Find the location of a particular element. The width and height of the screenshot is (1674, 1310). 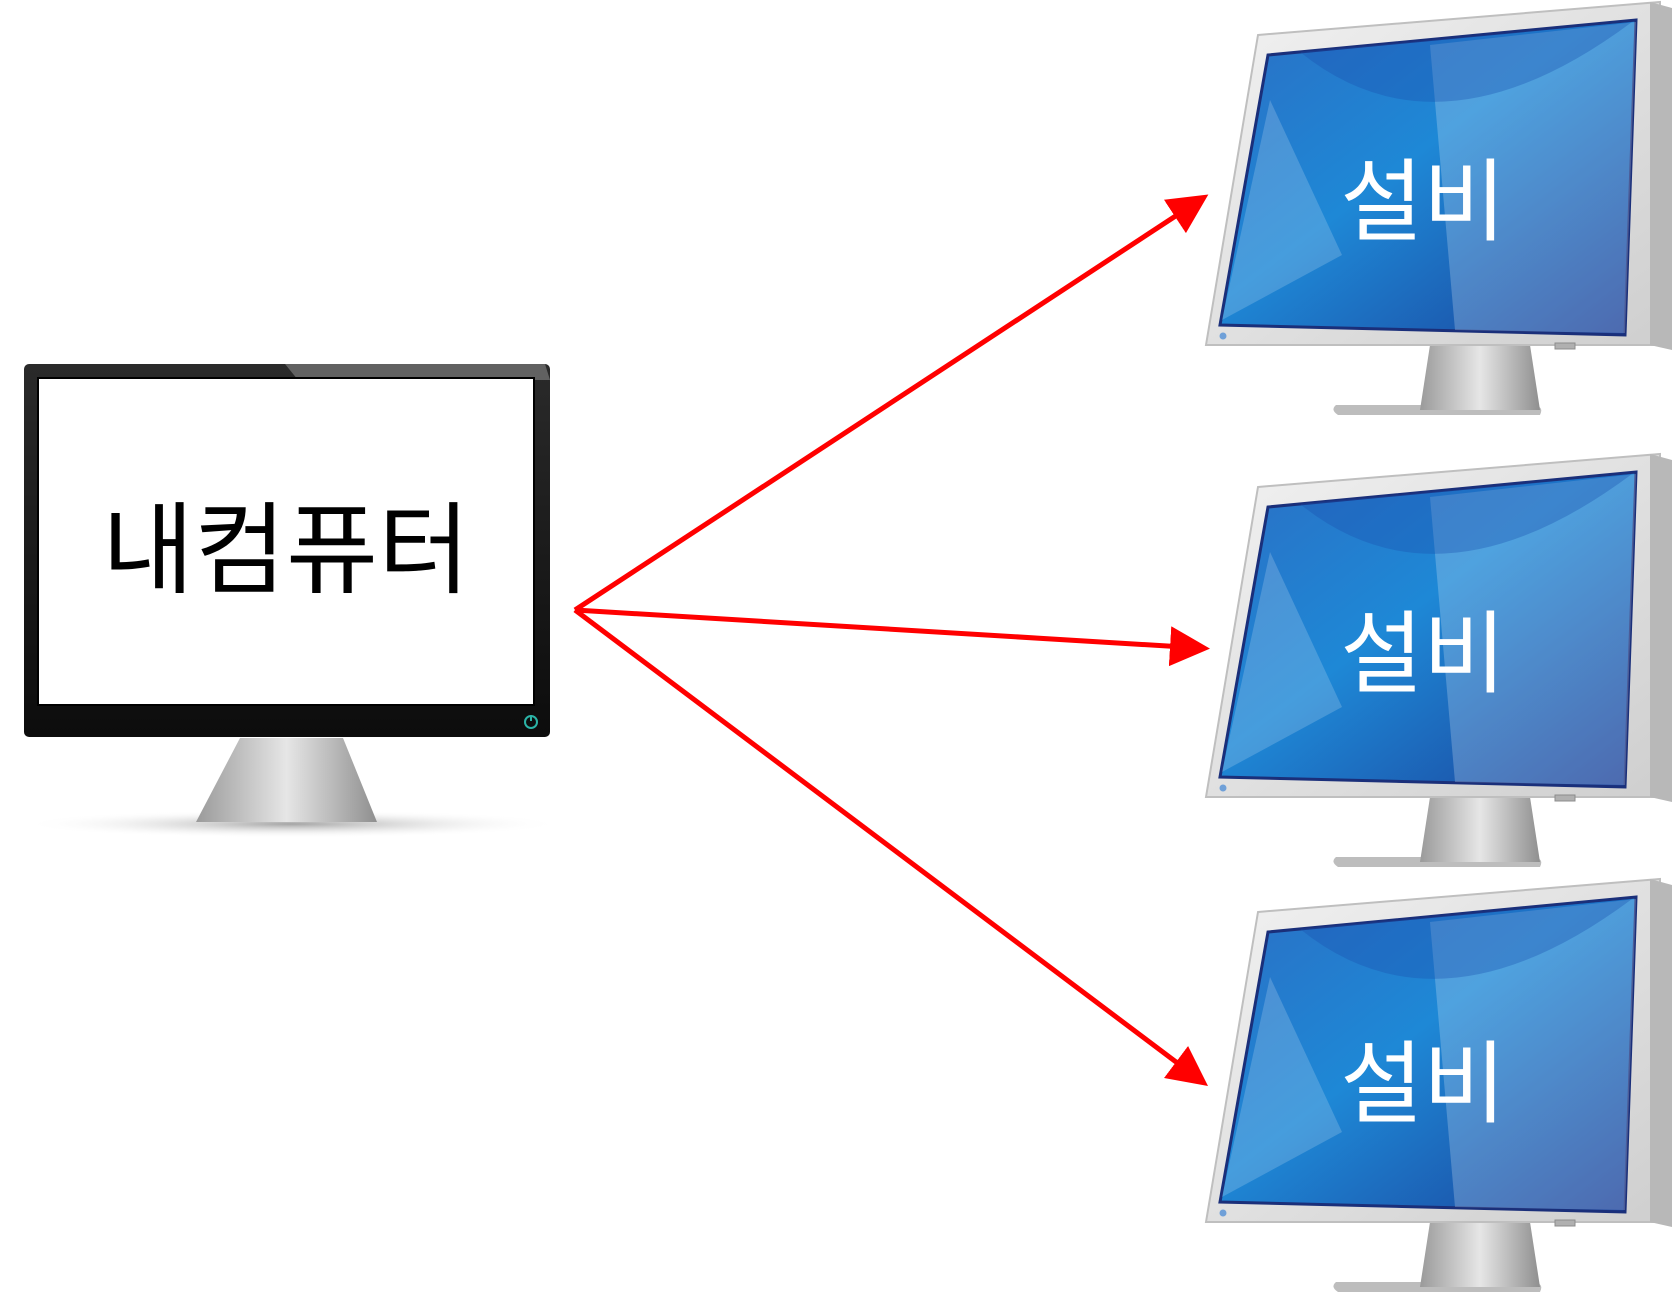

device-label-2: 설비 is located at coordinates (1423, 654).